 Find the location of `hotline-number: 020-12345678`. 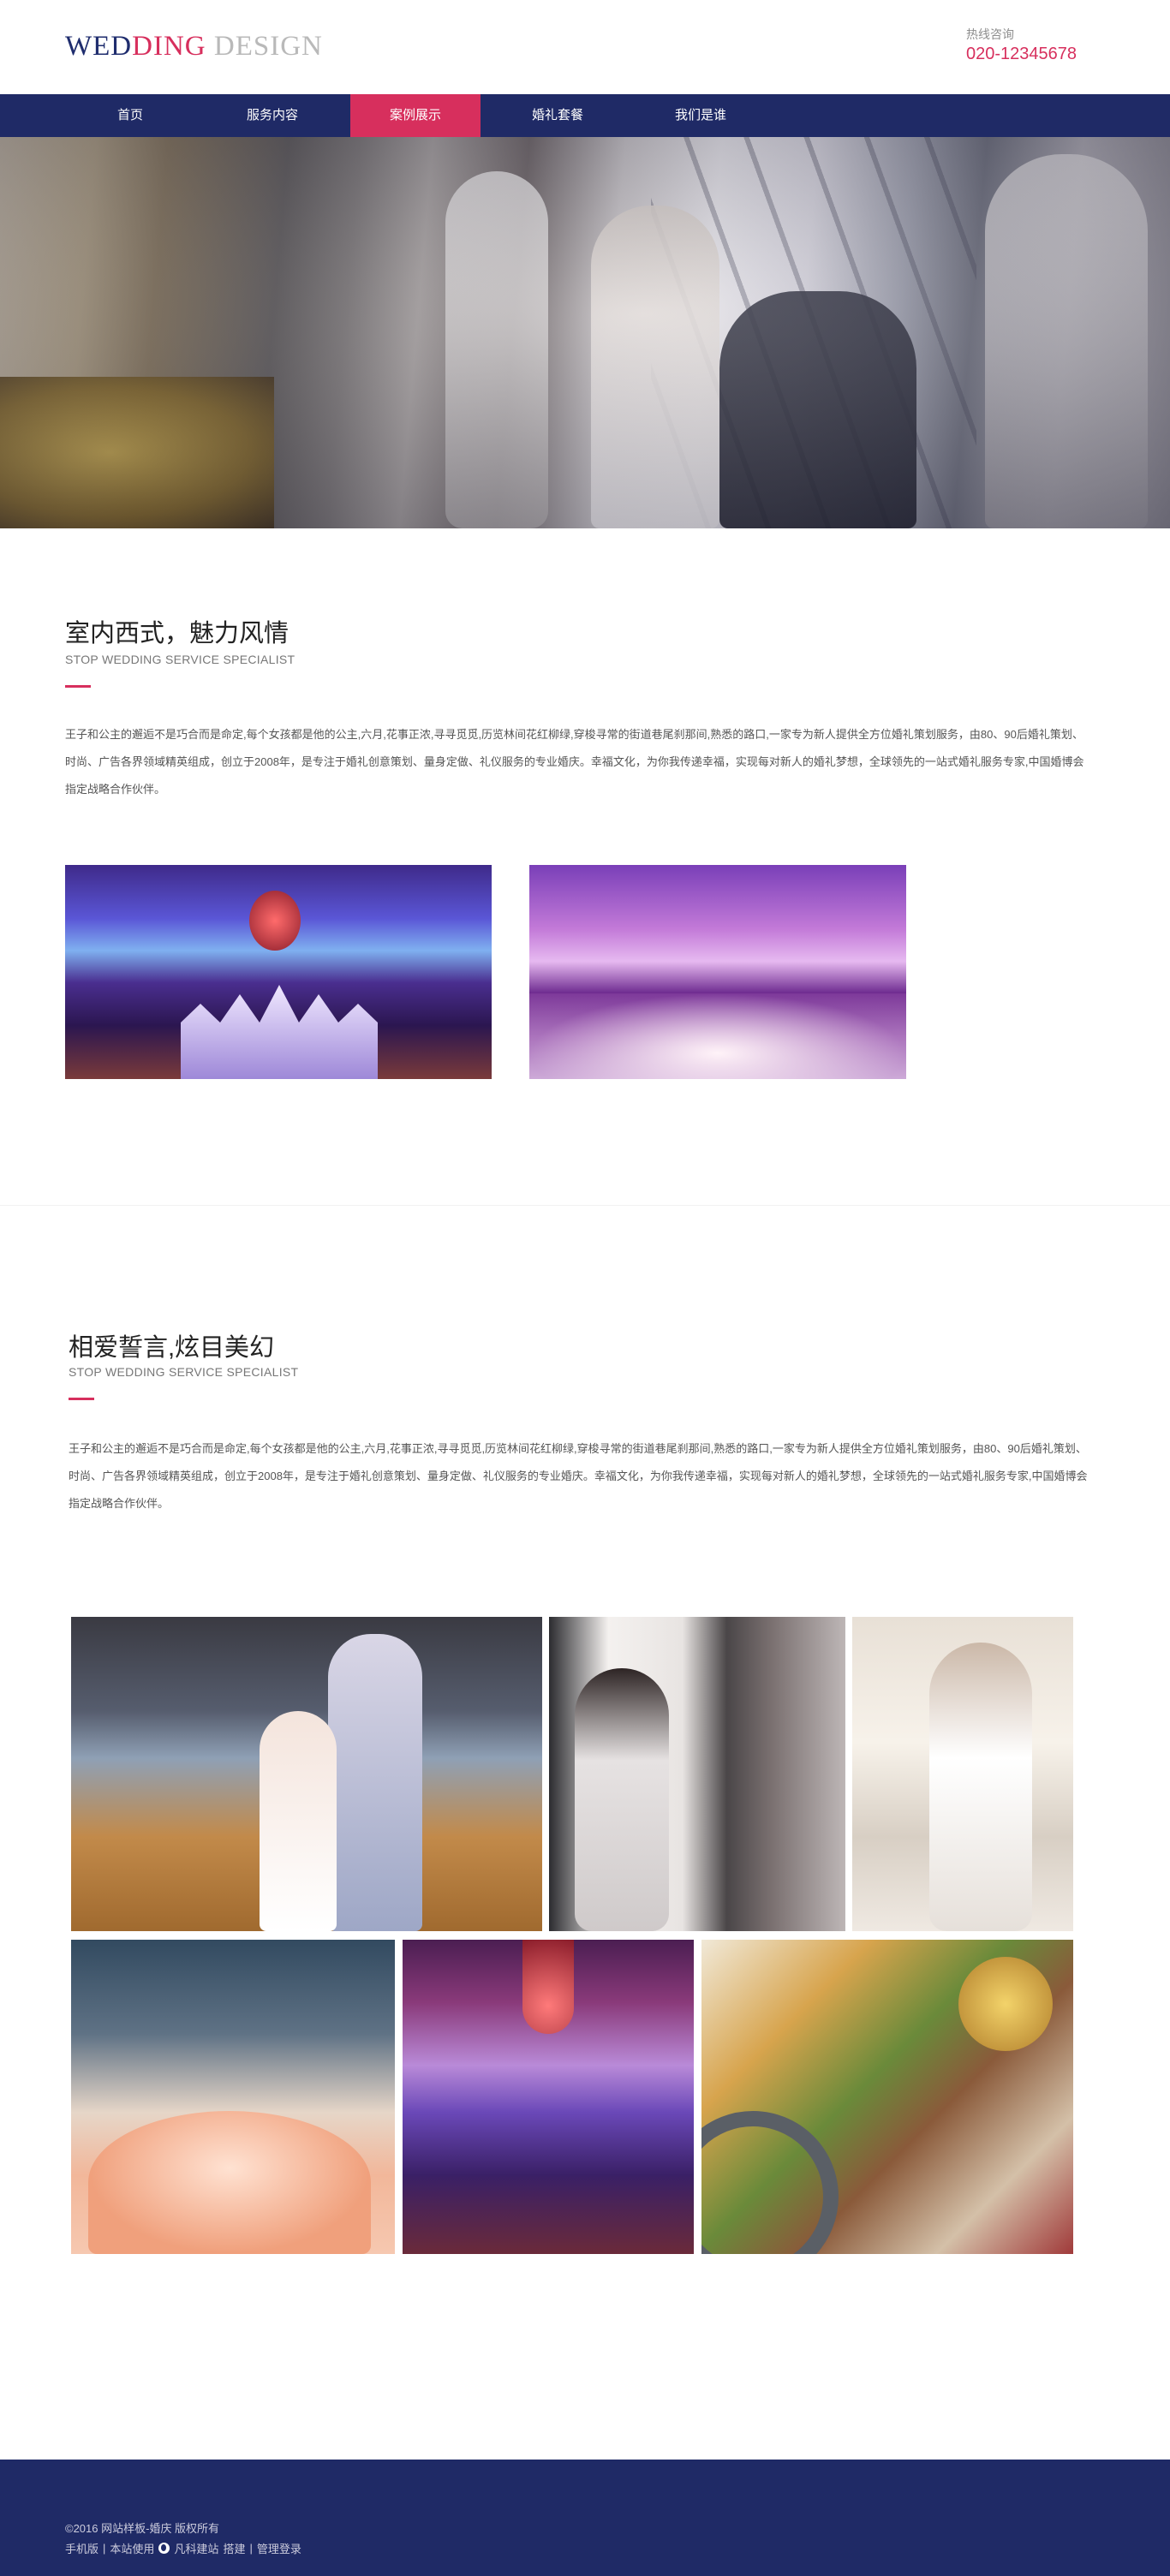

hotline-number: 020-12345678 is located at coordinates (1022, 55).